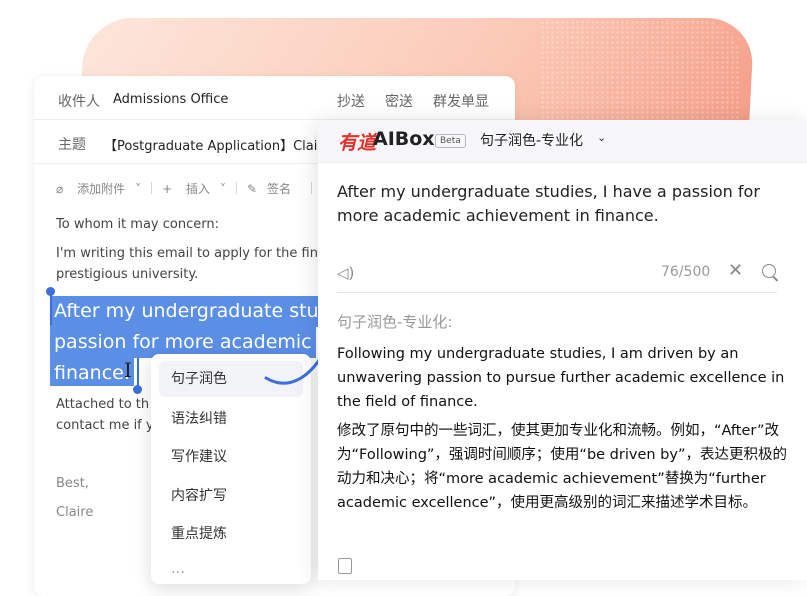 The width and height of the screenshot is (807, 596). What do you see at coordinates (531, 140) in the screenshot?
I see `mode-select: 句子润色-专业化` at bounding box center [531, 140].